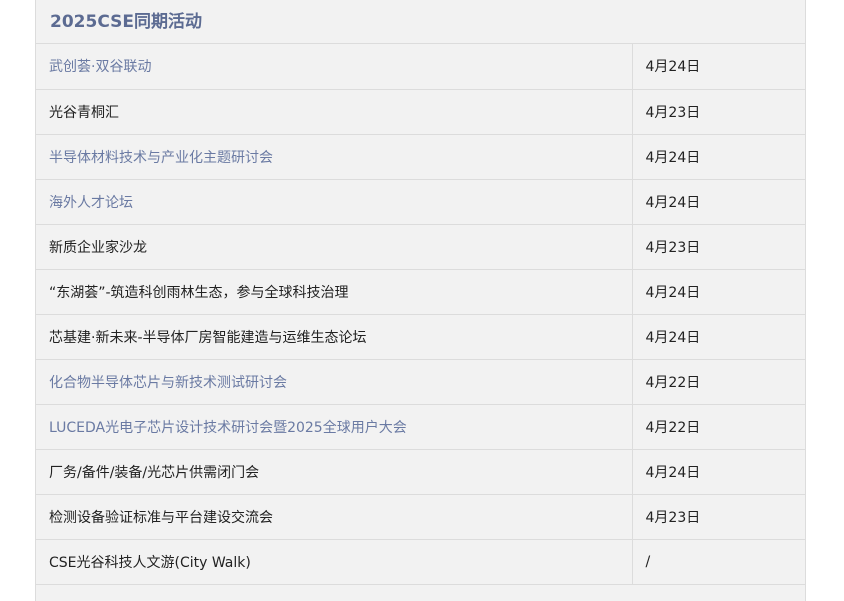  What do you see at coordinates (334, 112) in the screenshot?
I see `event-name: 光谷青桐汇` at bounding box center [334, 112].